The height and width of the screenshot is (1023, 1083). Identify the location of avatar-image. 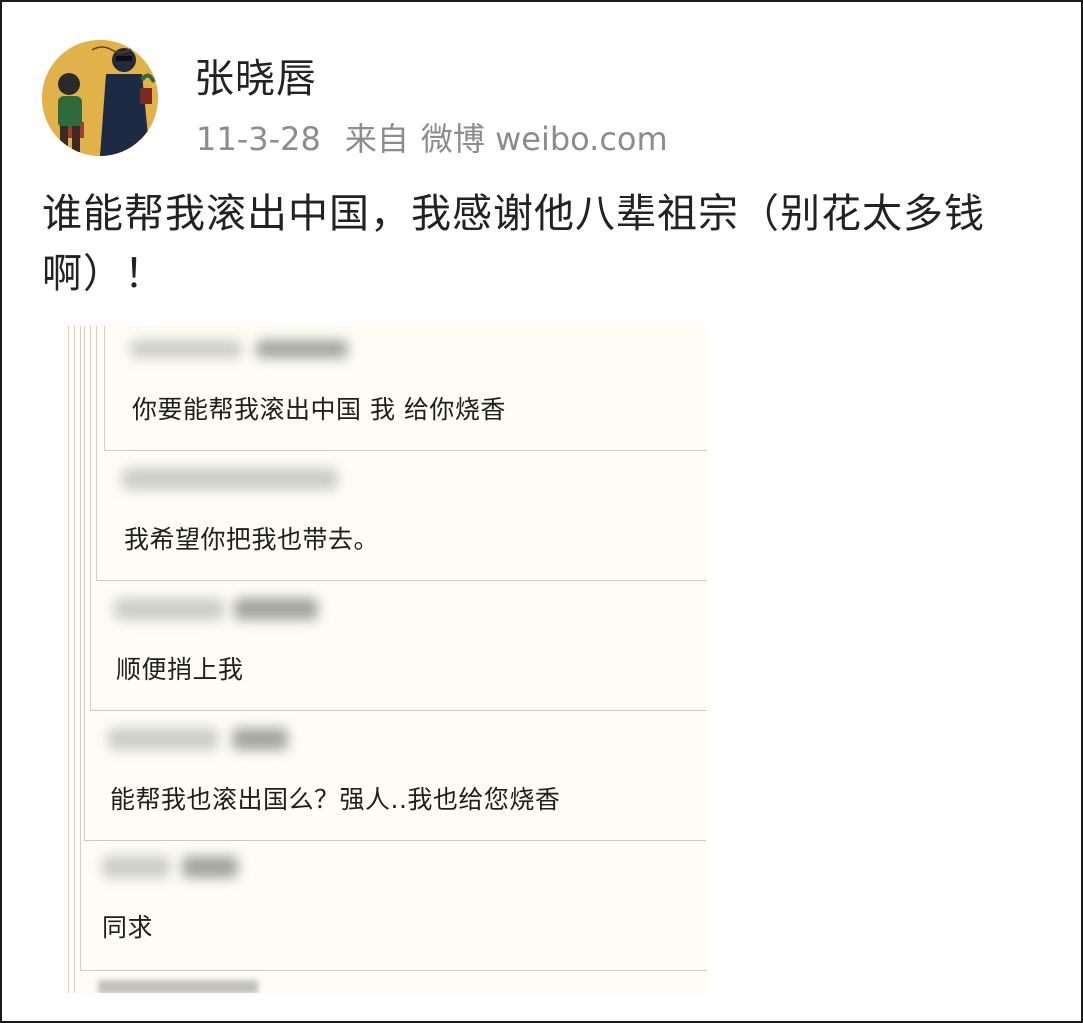
(100, 98).